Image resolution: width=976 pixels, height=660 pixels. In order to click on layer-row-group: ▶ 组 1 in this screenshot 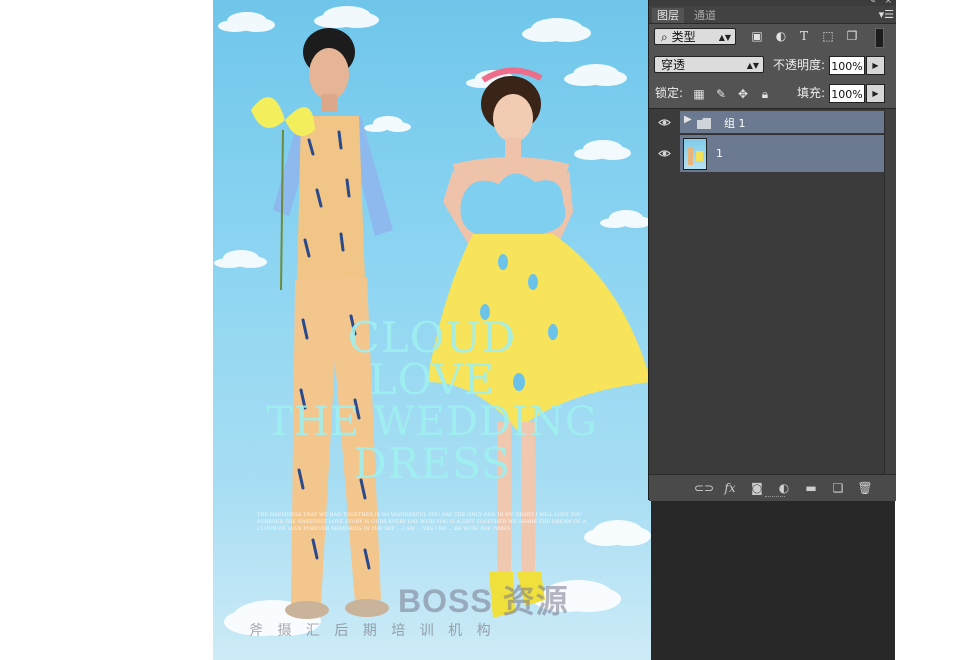, I will do `click(766, 122)`.